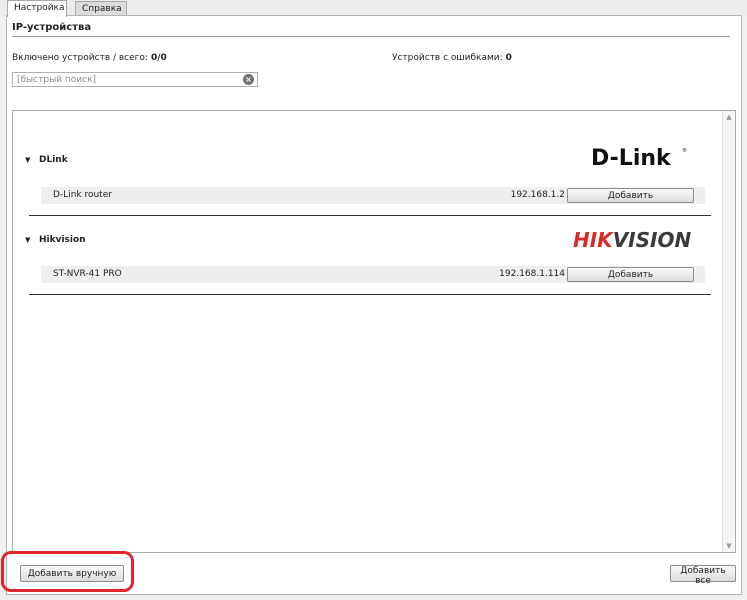  Describe the element at coordinates (158, 58) in the screenshot. I see `enabled-devices-value: 0/0` at that location.